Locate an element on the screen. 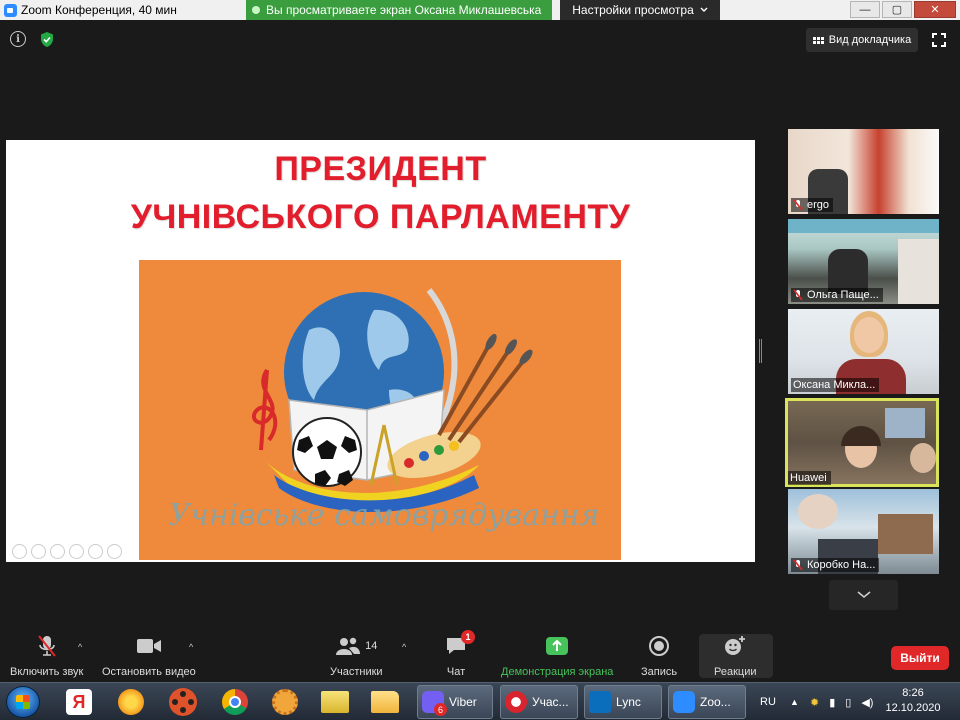 Image resolution: width=960 pixels, height=720 pixels. slide-control-slides-icon is located at coordinates (76, 551).